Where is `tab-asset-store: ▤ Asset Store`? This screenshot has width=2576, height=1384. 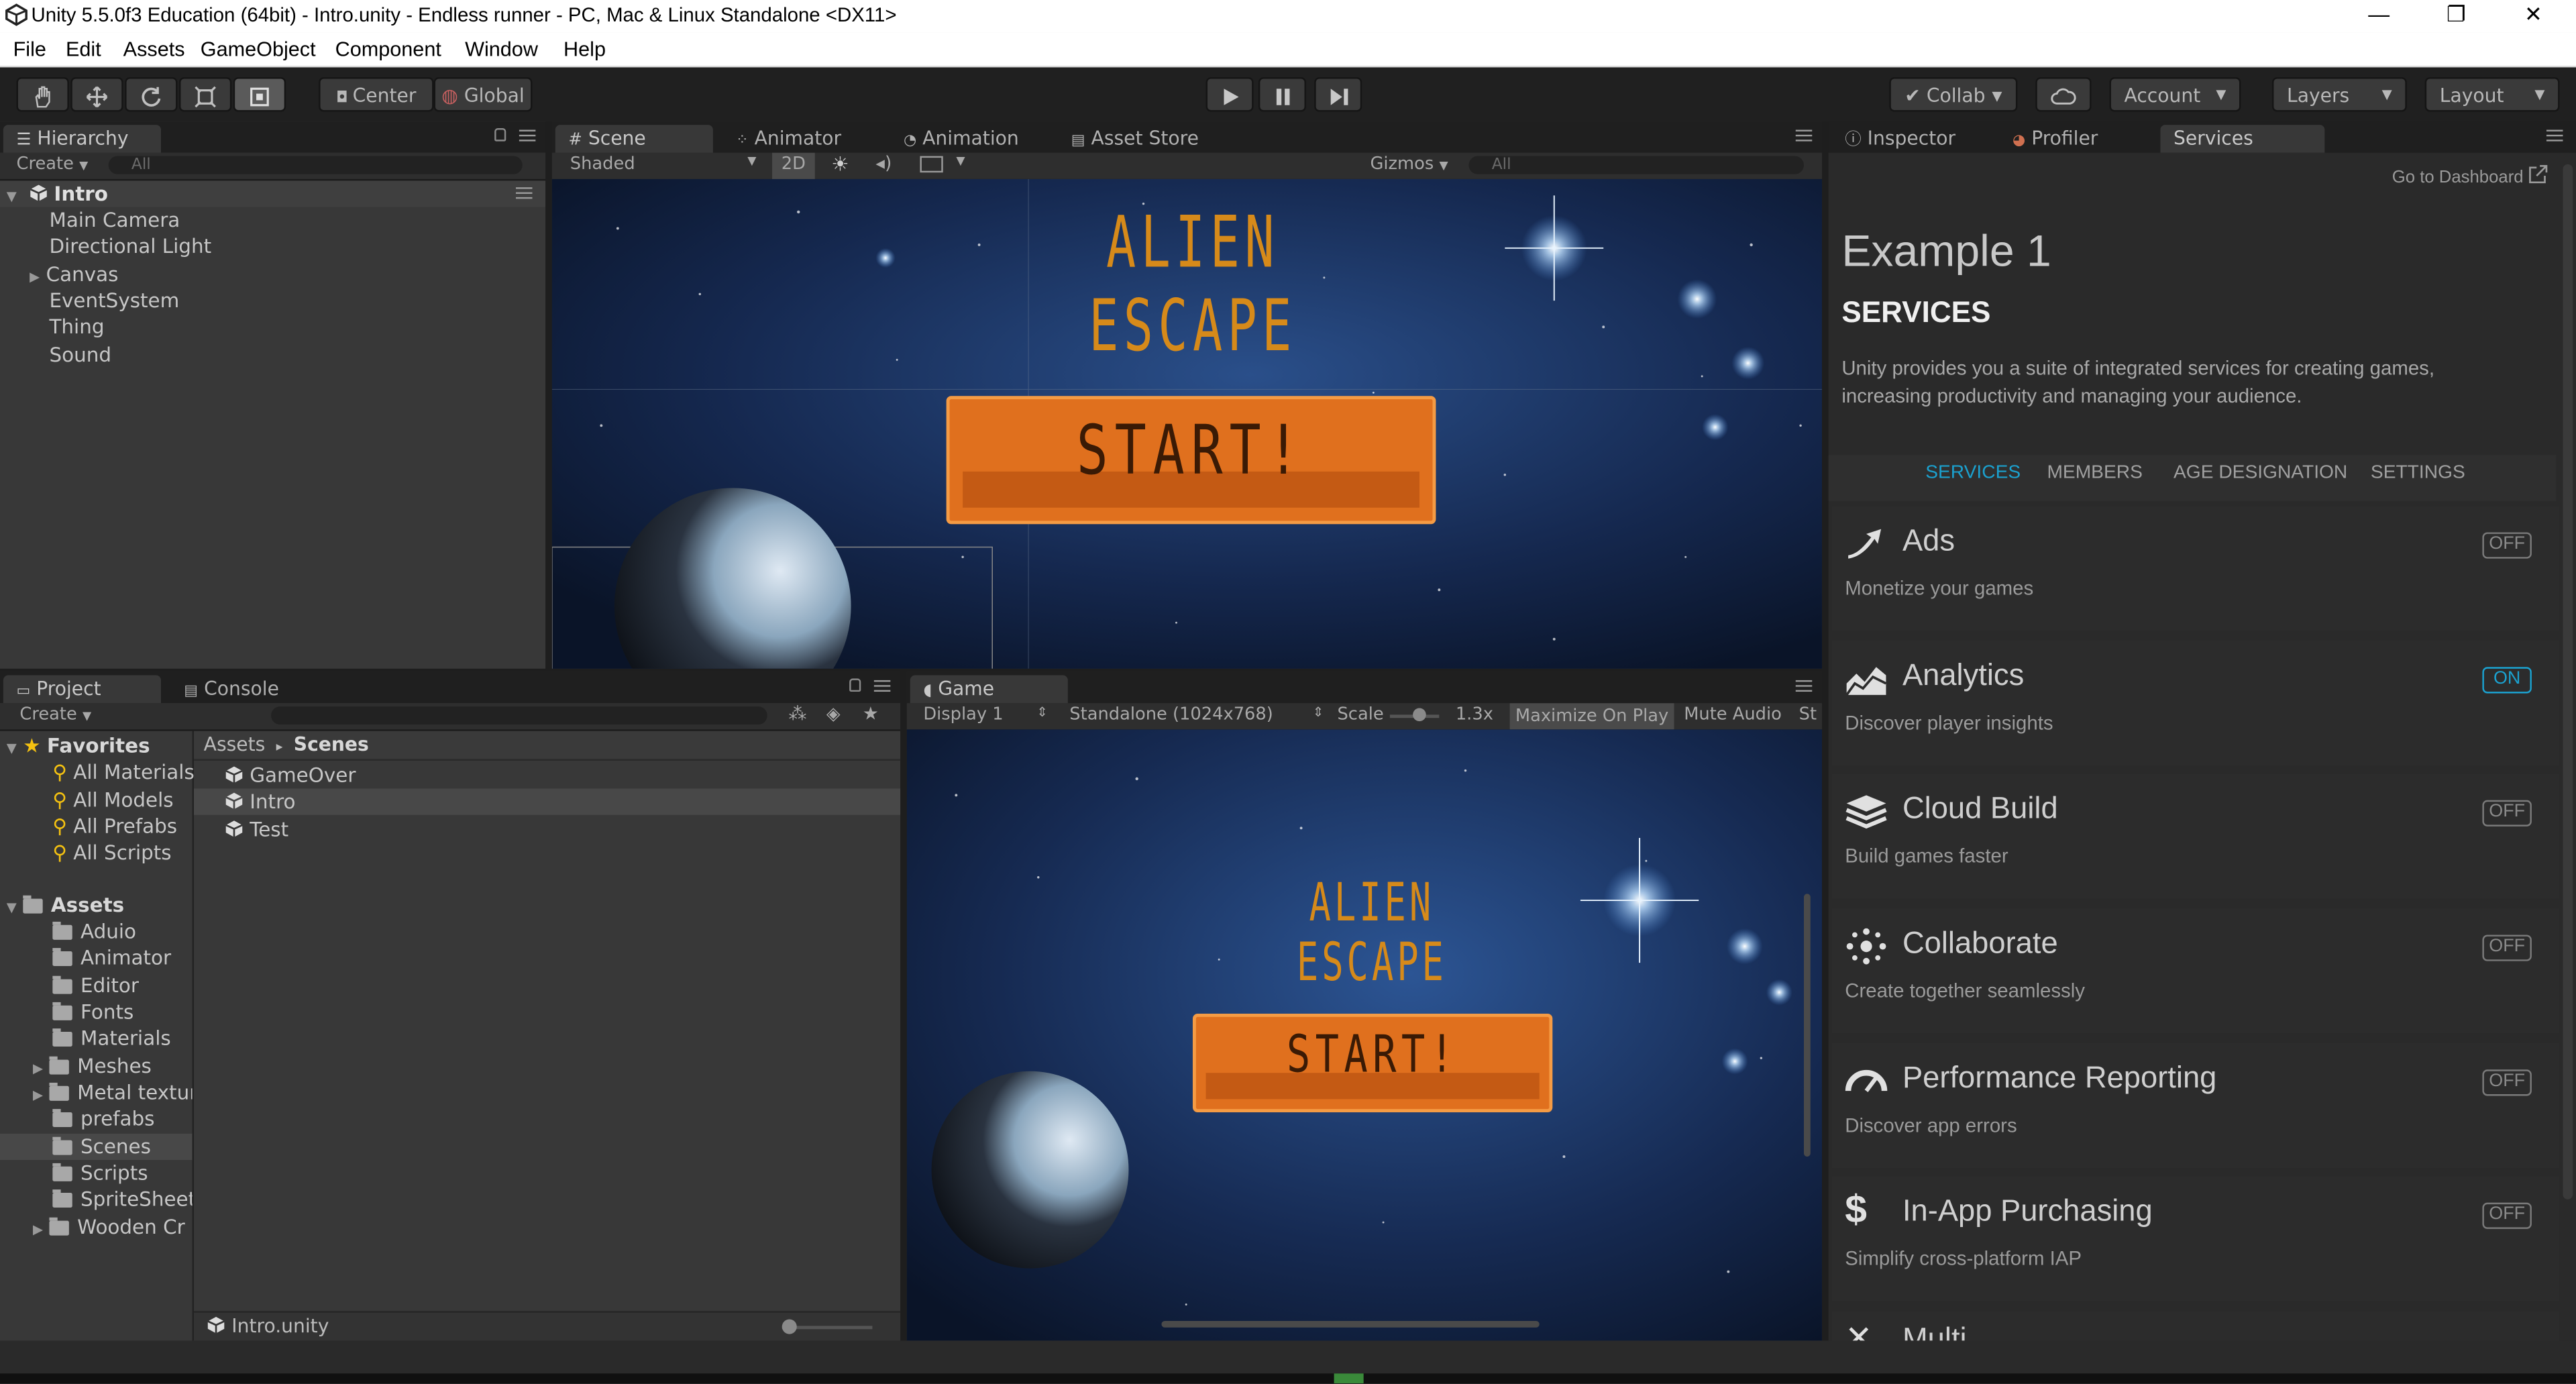
tab-asset-store: ▤ Asset Store is located at coordinates (1148, 139).